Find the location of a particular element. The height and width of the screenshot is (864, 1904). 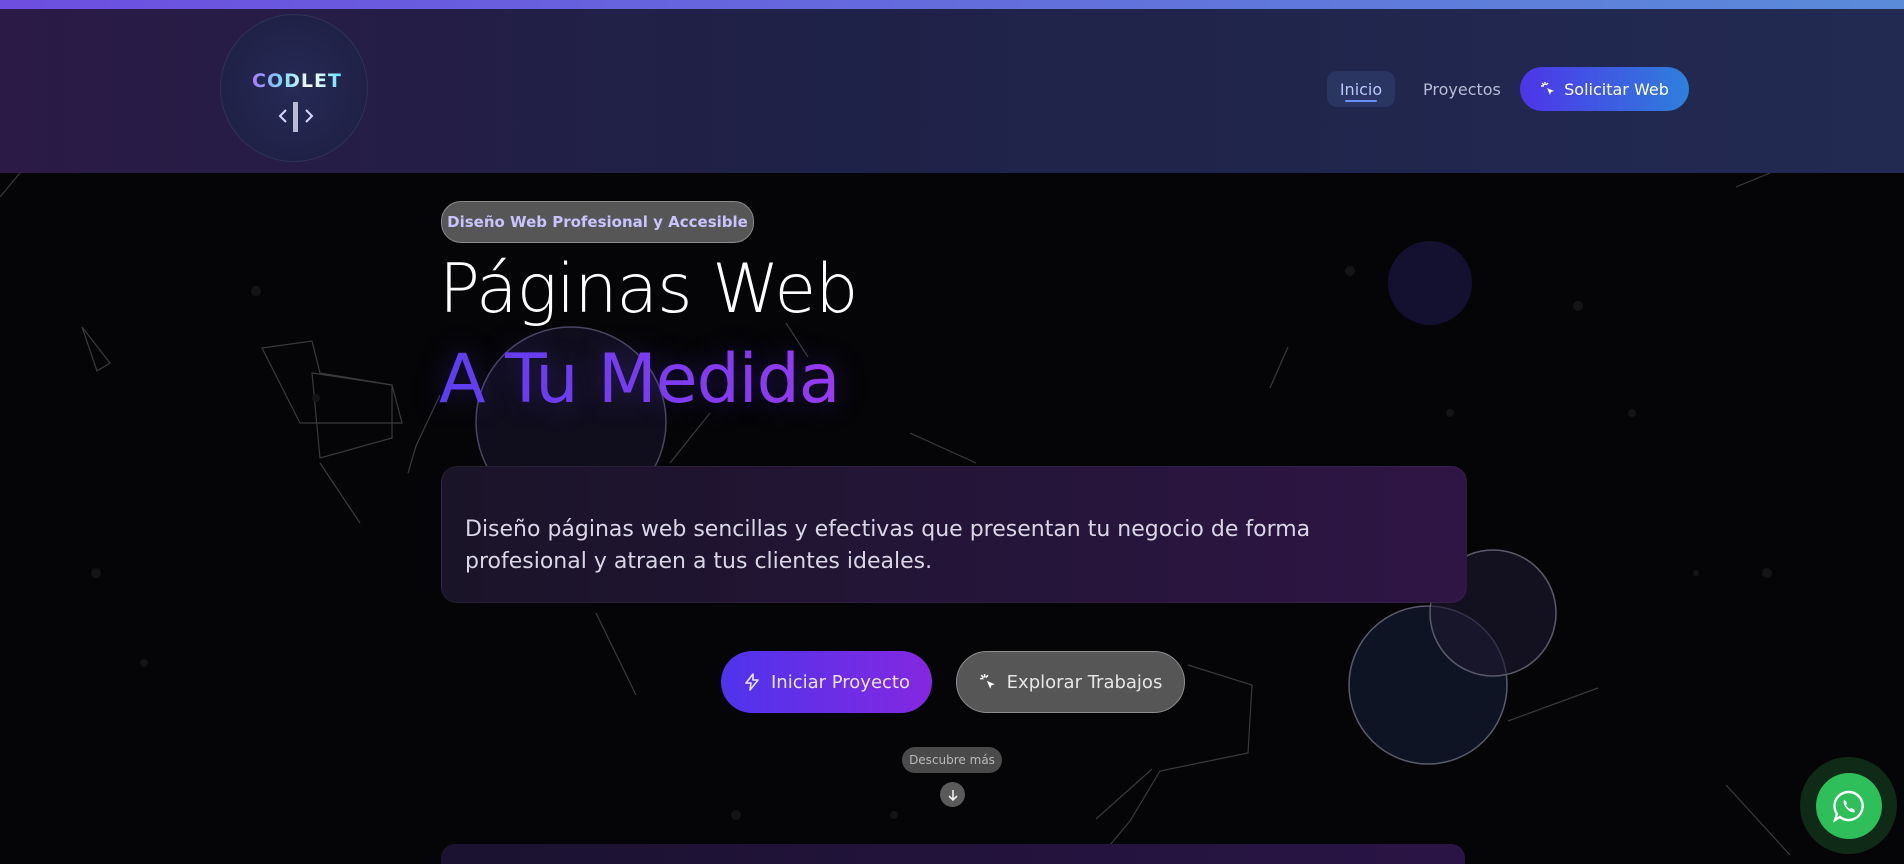

logo-text: CODLET is located at coordinates (297, 81).